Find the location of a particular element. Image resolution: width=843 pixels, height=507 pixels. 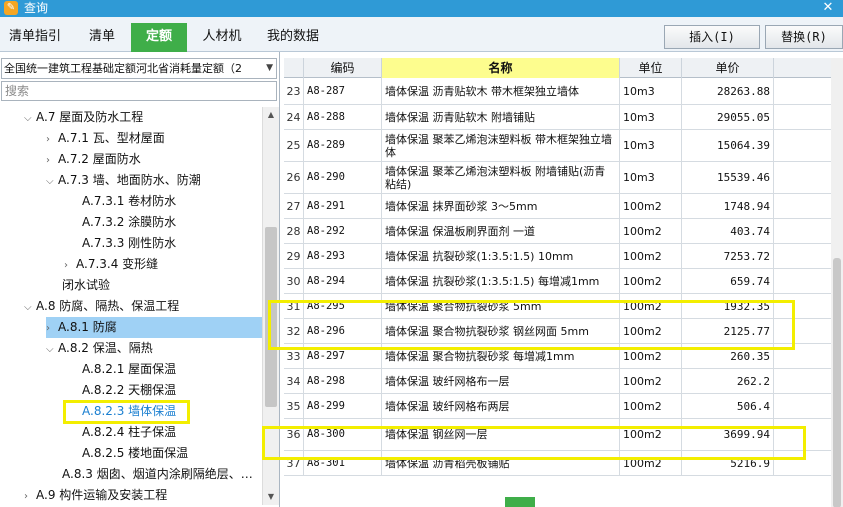

table-row: 24 A8-288 墙体保温 沥青贴软木 附墙铺贴 10m3 29055.05 is located at coordinates (557, 117).